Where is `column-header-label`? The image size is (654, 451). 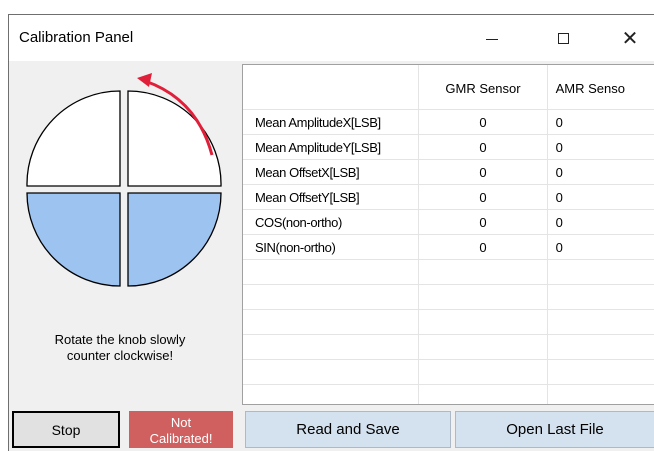 column-header-label is located at coordinates (331, 87).